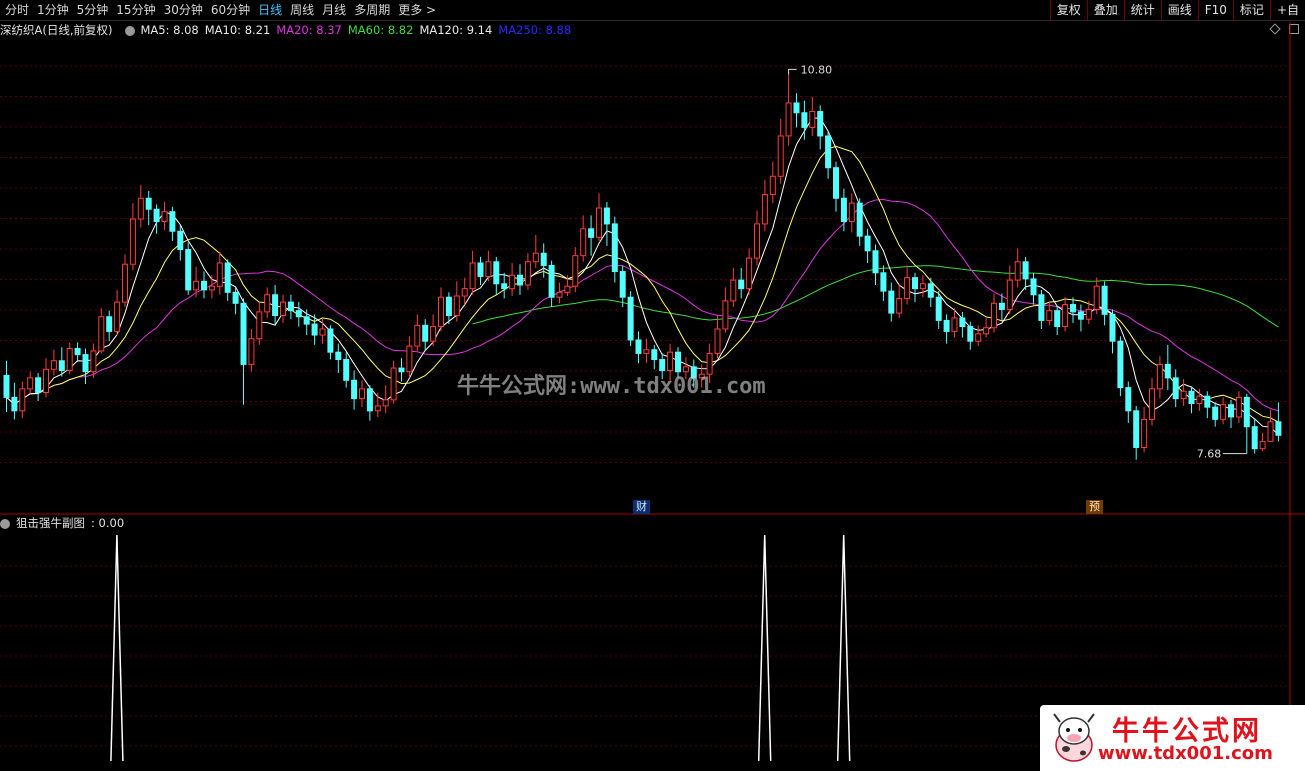 The height and width of the screenshot is (771, 1305). Describe the element at coordinates (1068, 10) in the screenshot. I see `tool-button-0: 复权` at that location.